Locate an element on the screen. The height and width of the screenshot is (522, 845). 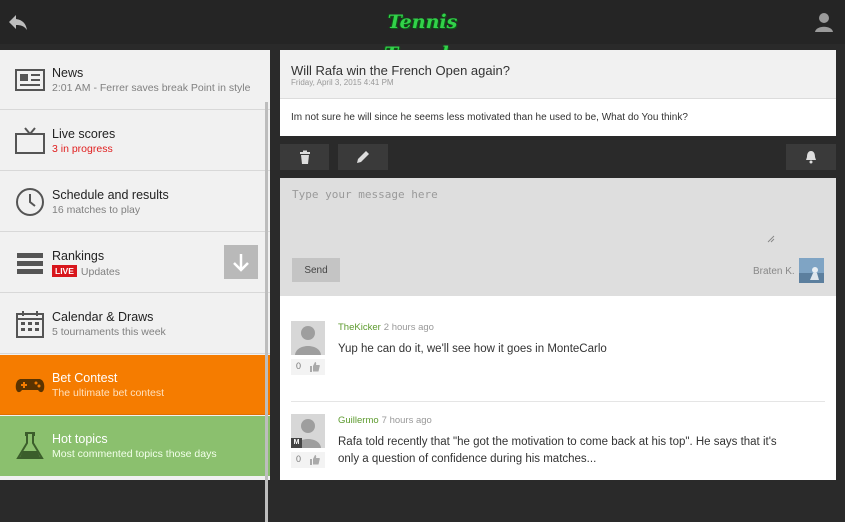
sidebar-item-title: Rankings is located at coordinates (78, 256).